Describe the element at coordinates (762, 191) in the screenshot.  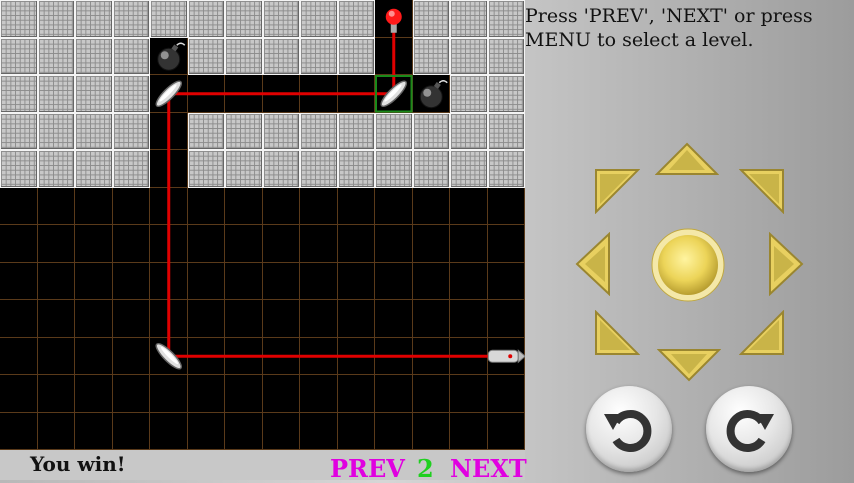
I see `dpad-up-right-button` at that location.